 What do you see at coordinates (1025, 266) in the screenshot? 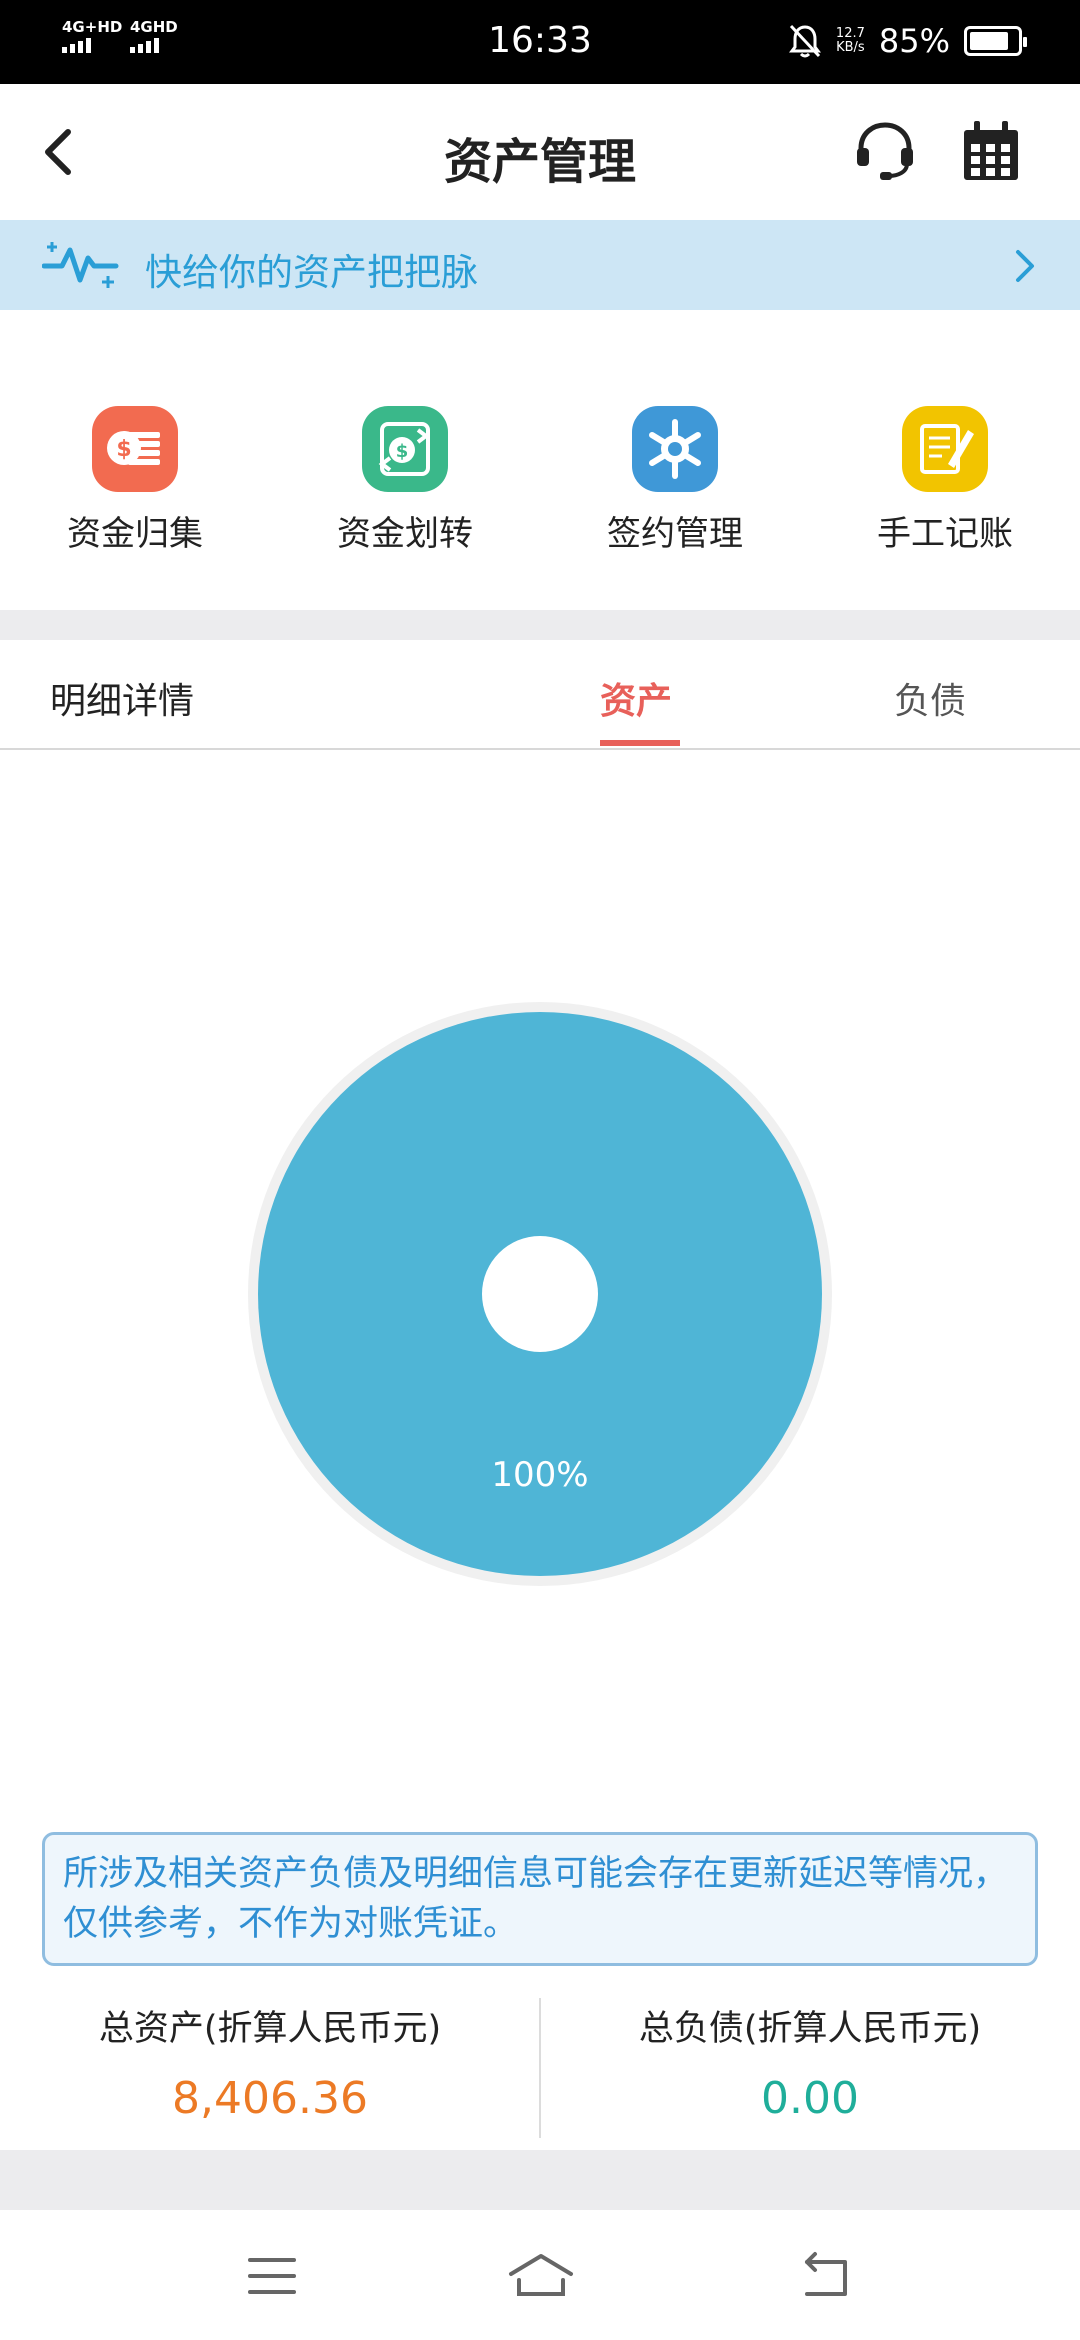
I see `chevron-right-icon` at bounding box center [1025, 266].